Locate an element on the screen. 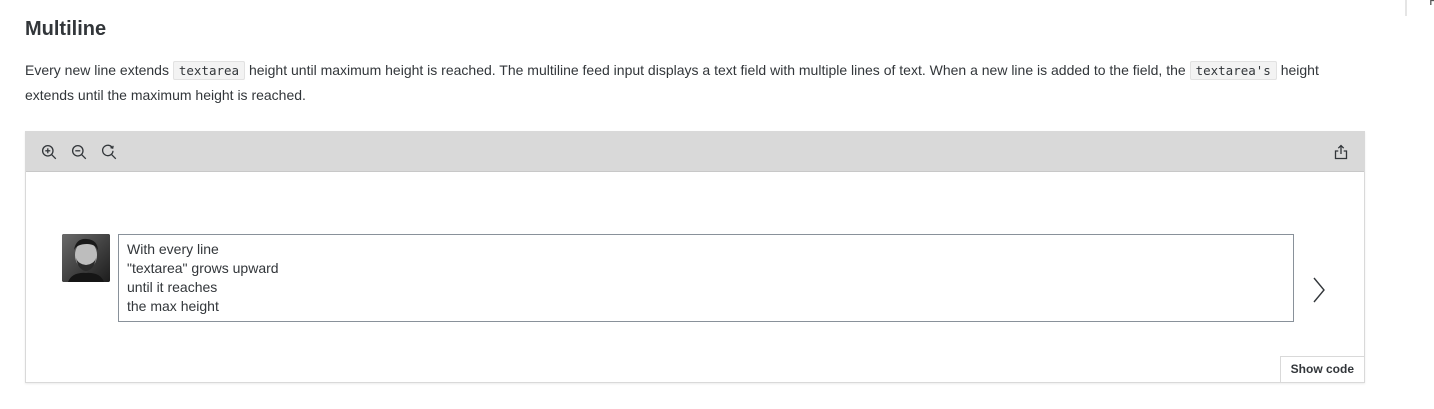 This screenshot has width=1434, height=409. section-title: Multiline is located at coordinates (66, 29).